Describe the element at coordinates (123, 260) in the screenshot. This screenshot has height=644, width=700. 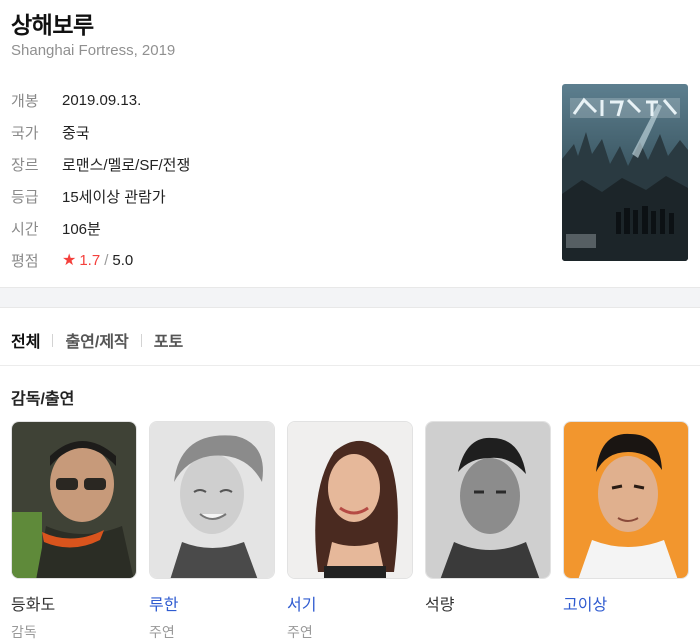
I see `score-max: 5.0` at that location.